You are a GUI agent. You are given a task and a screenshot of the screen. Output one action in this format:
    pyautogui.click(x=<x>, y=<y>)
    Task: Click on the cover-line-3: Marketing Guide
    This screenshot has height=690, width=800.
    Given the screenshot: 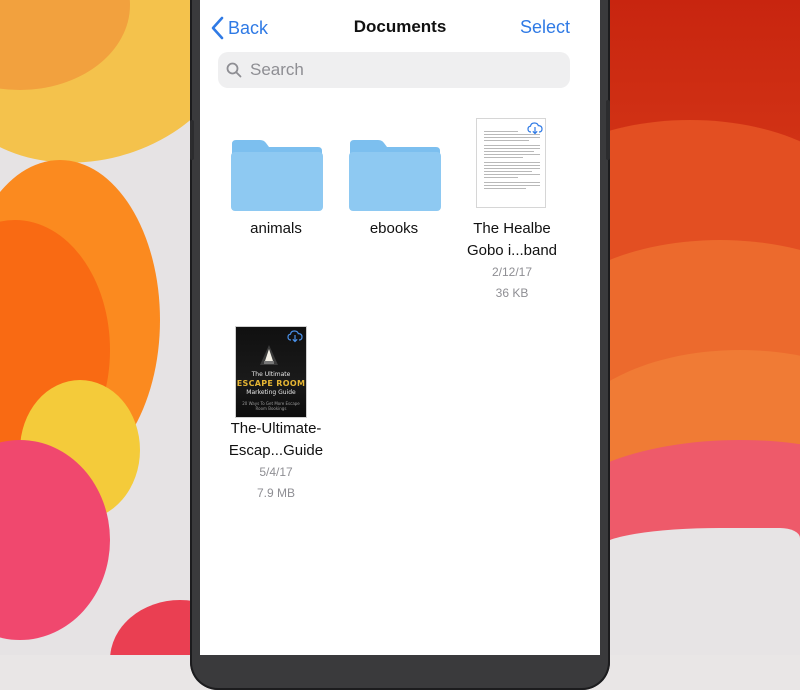 What is the action you would take?
    pyautogui.click(x=271, y=392)
    